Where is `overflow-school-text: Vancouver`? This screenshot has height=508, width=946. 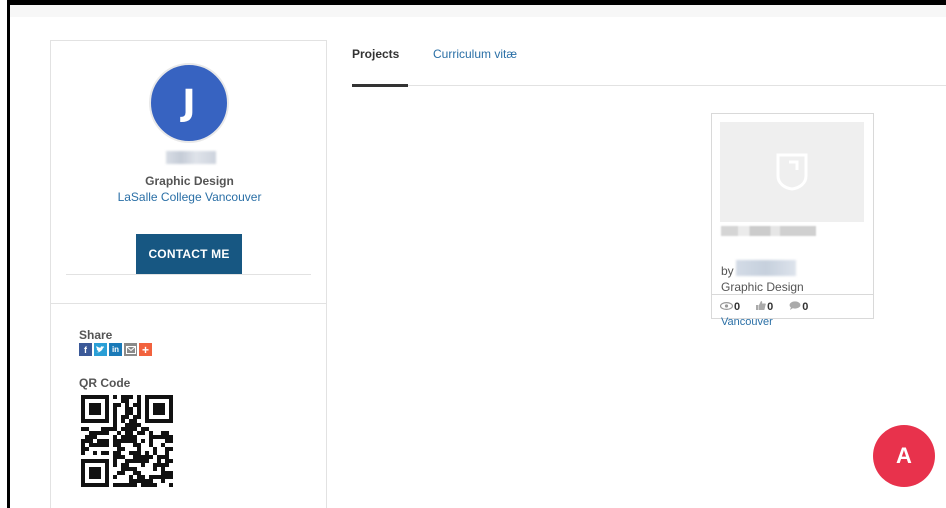 overflow-school-text: Vancouver is located at coordinates (747, 322).